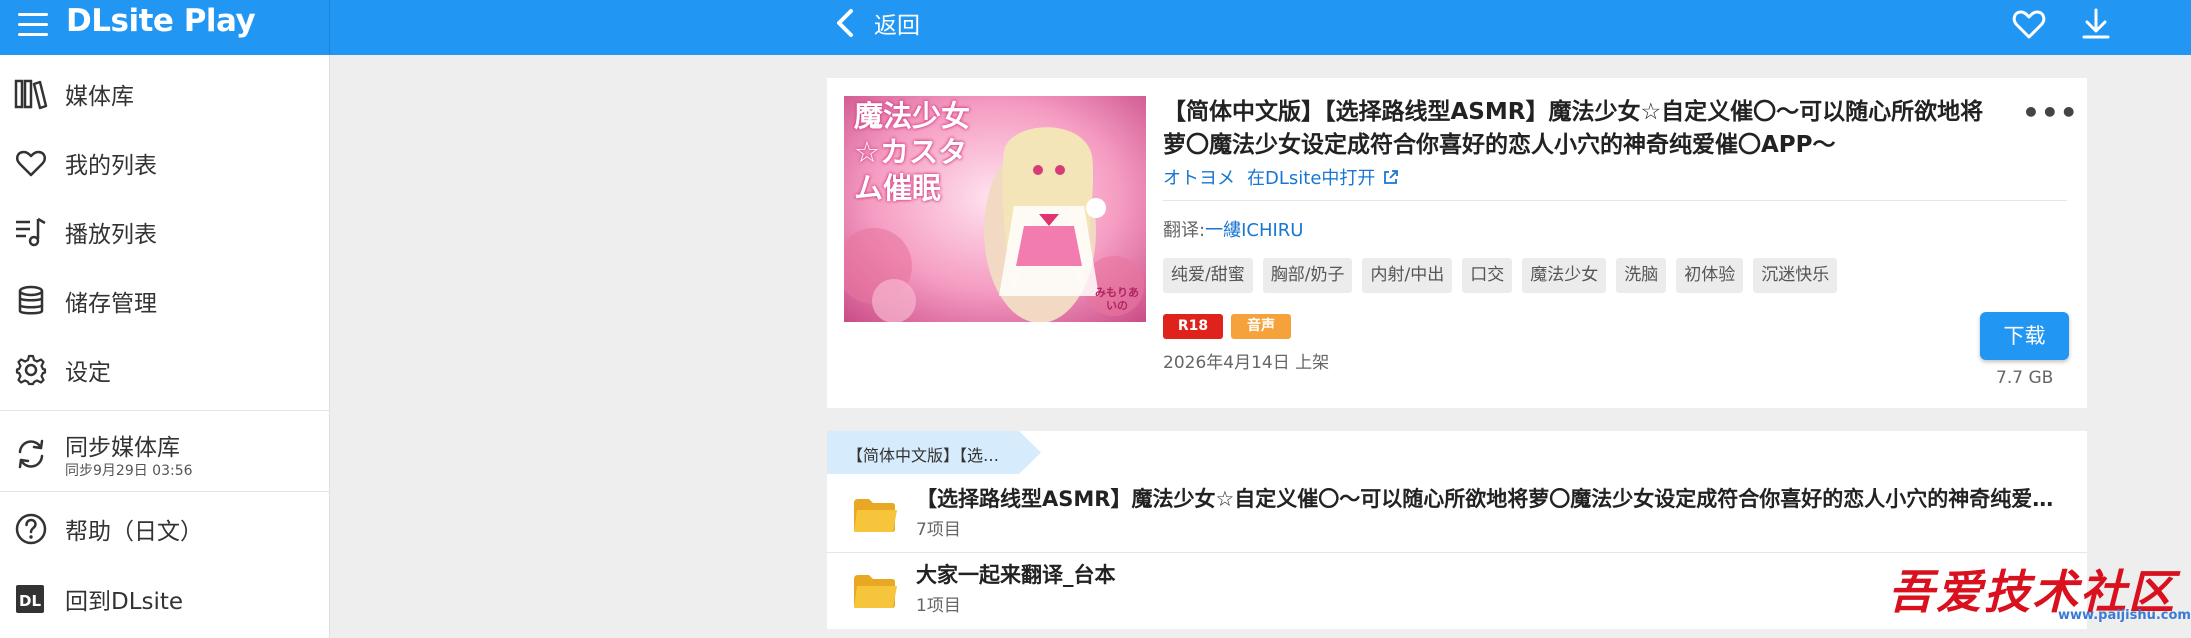 Image resolution: width=2191 pixels, height=638 pixels. I want to click on heart-icon, so click(31, 163).